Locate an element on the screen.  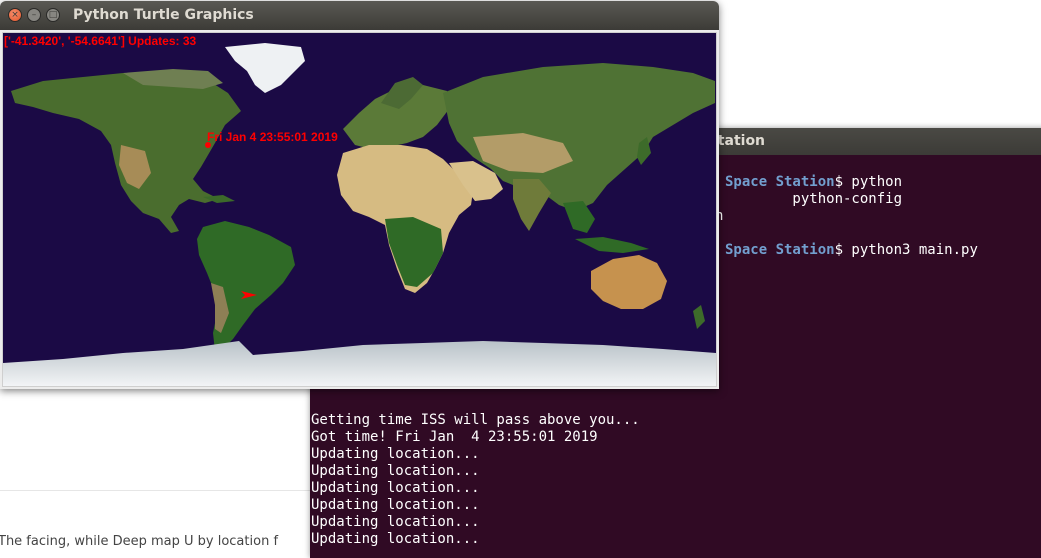
iss-coordinates-label: ['-41.3420', '-54.6641'] Updates: 33 is located at coordinates (100, 41).